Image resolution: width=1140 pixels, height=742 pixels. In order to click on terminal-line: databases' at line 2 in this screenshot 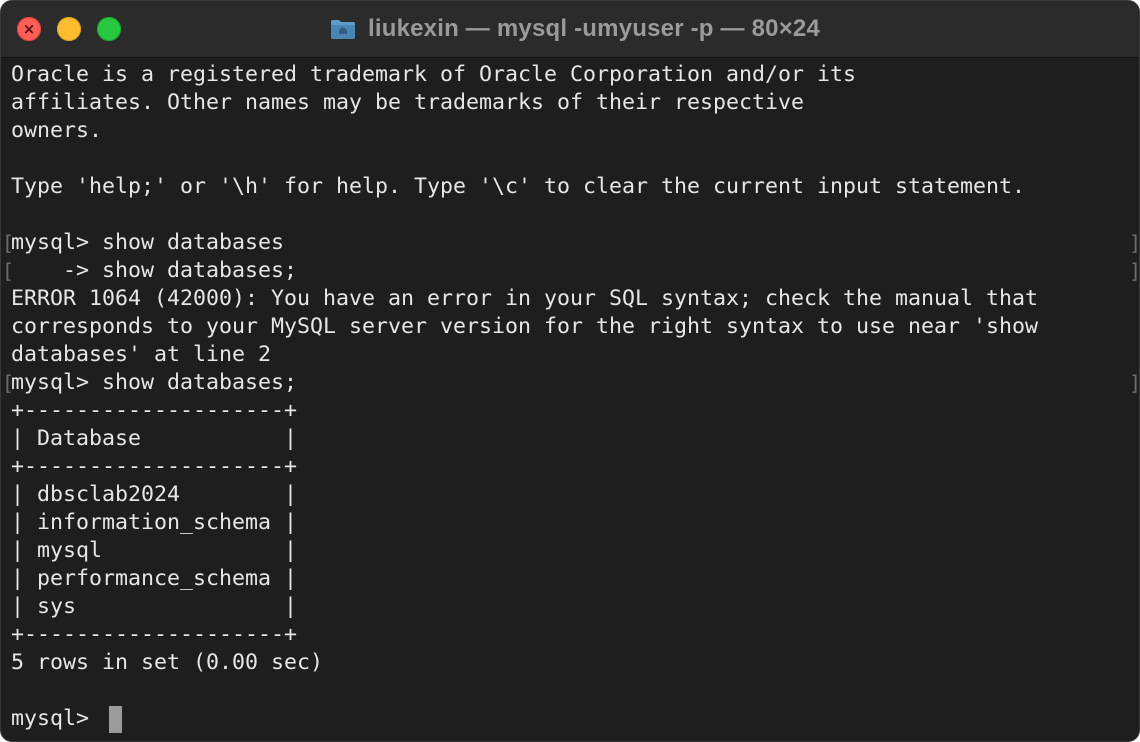, I will do `click(141, 354)`.